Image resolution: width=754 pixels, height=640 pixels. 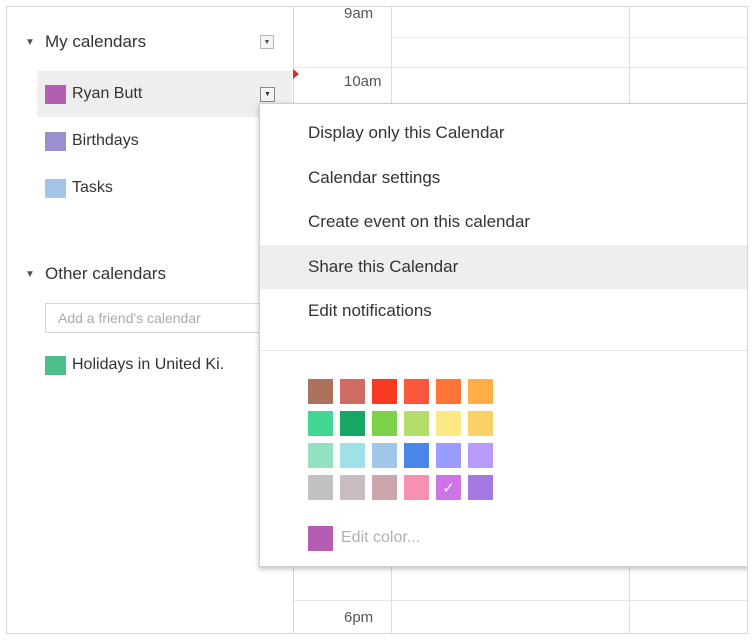 I want to click on menu-item-edit-notifications: Edit notifications, so click(x=503, y=311).